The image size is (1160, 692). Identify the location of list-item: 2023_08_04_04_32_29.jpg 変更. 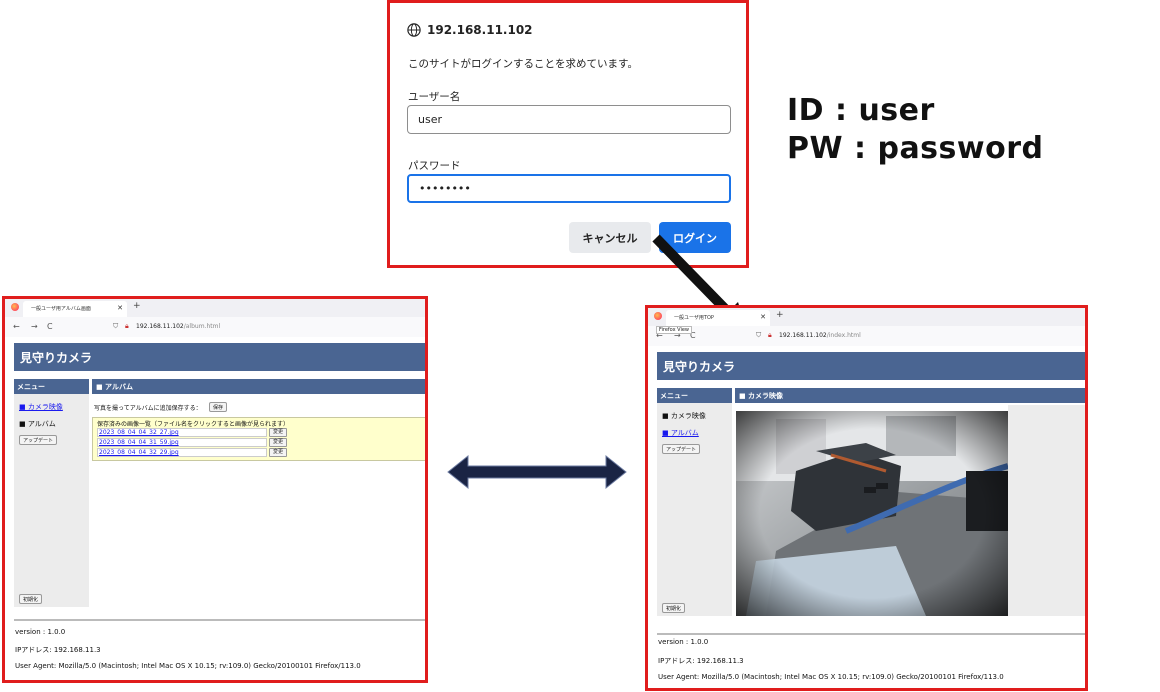
(192, 452).